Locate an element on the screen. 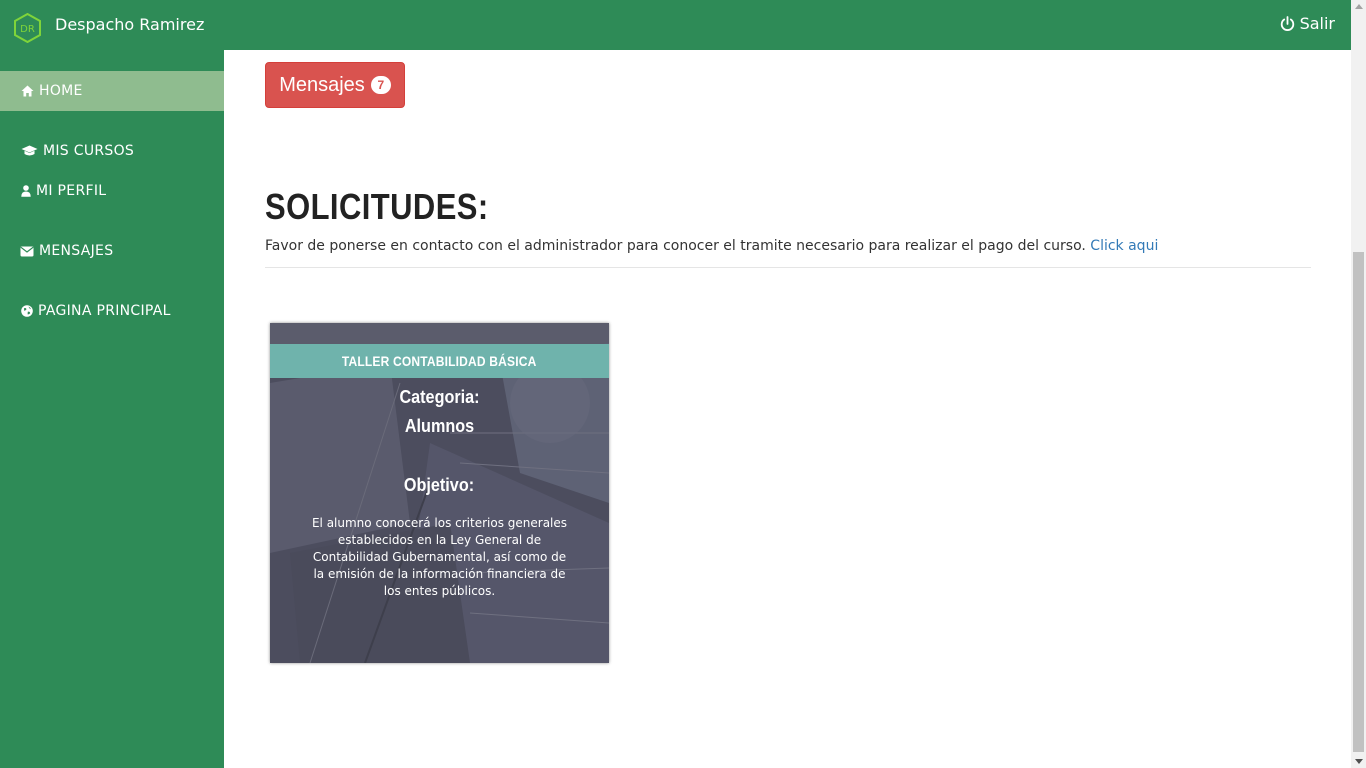  sidebar-item-mis-cursos: MIS CURSOS is located at coordinates (112, 151).